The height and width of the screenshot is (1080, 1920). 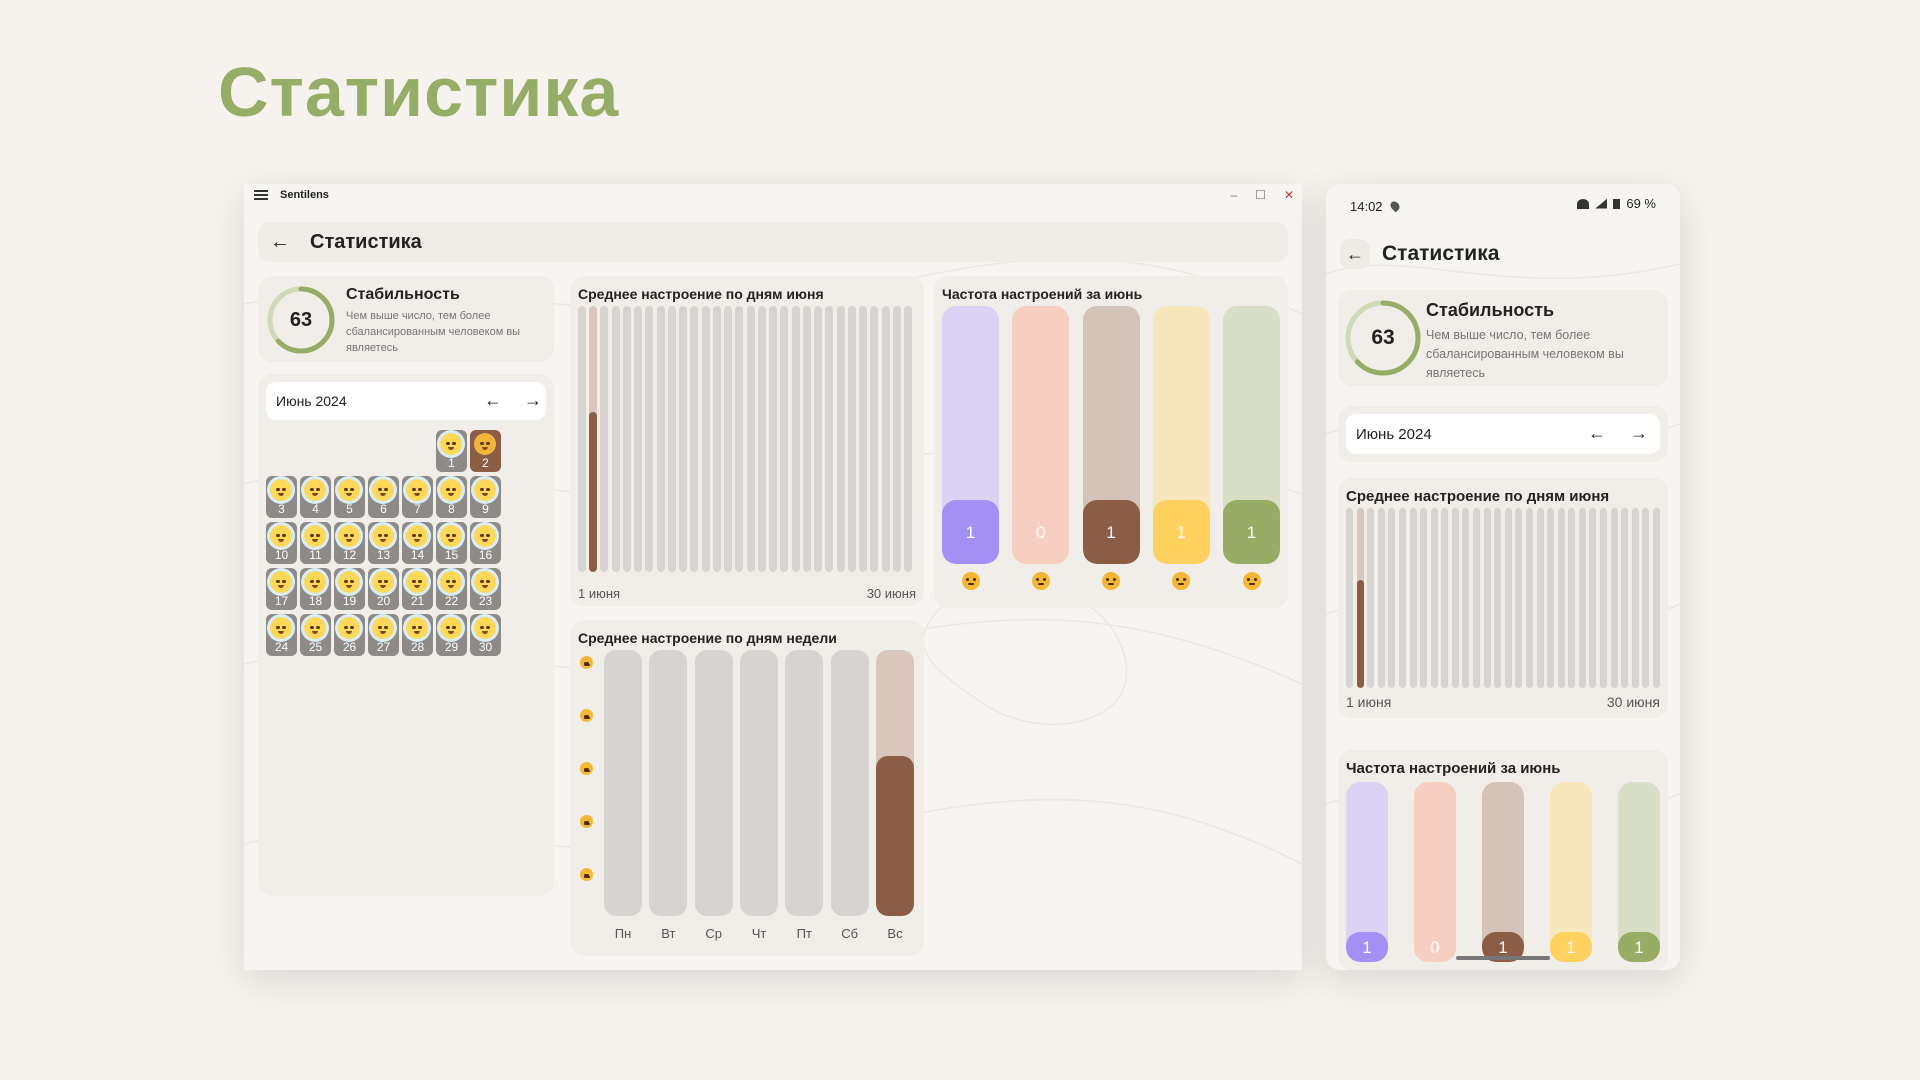 I want to click on frequency-bar: 0, so click(x=1435, y=872).